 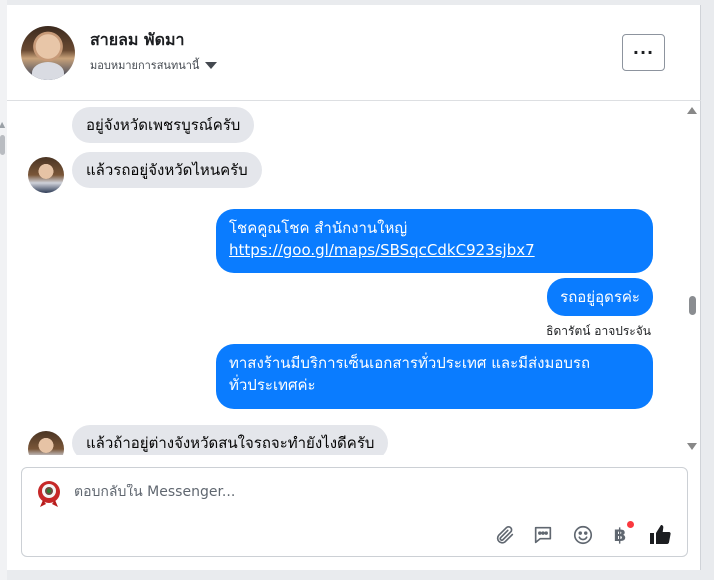 What do you see at coordinates (49, 494) in the screenshot?
I see `page-avatar-icon` at bounding box center [49, 494].